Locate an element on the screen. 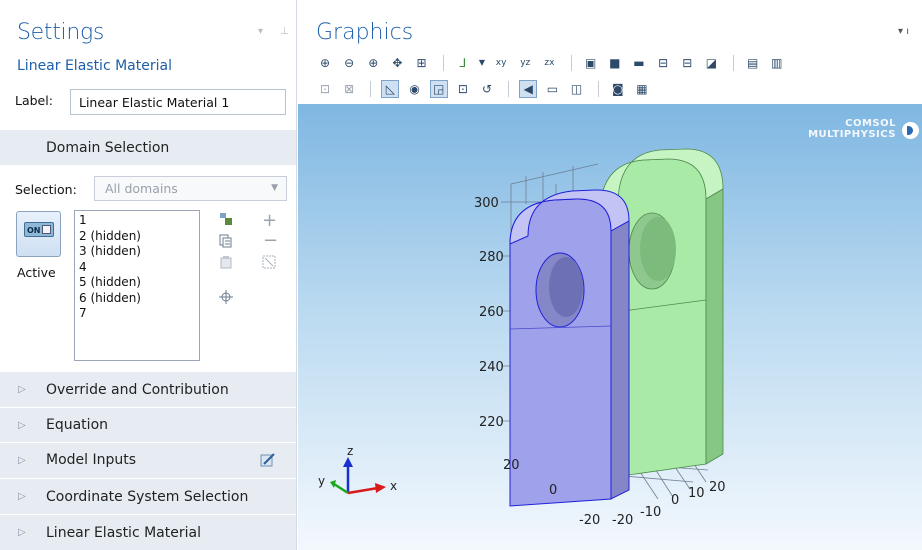  section-override-contribution: ▷ Override and Contribution is located at coordinates (148, 389).